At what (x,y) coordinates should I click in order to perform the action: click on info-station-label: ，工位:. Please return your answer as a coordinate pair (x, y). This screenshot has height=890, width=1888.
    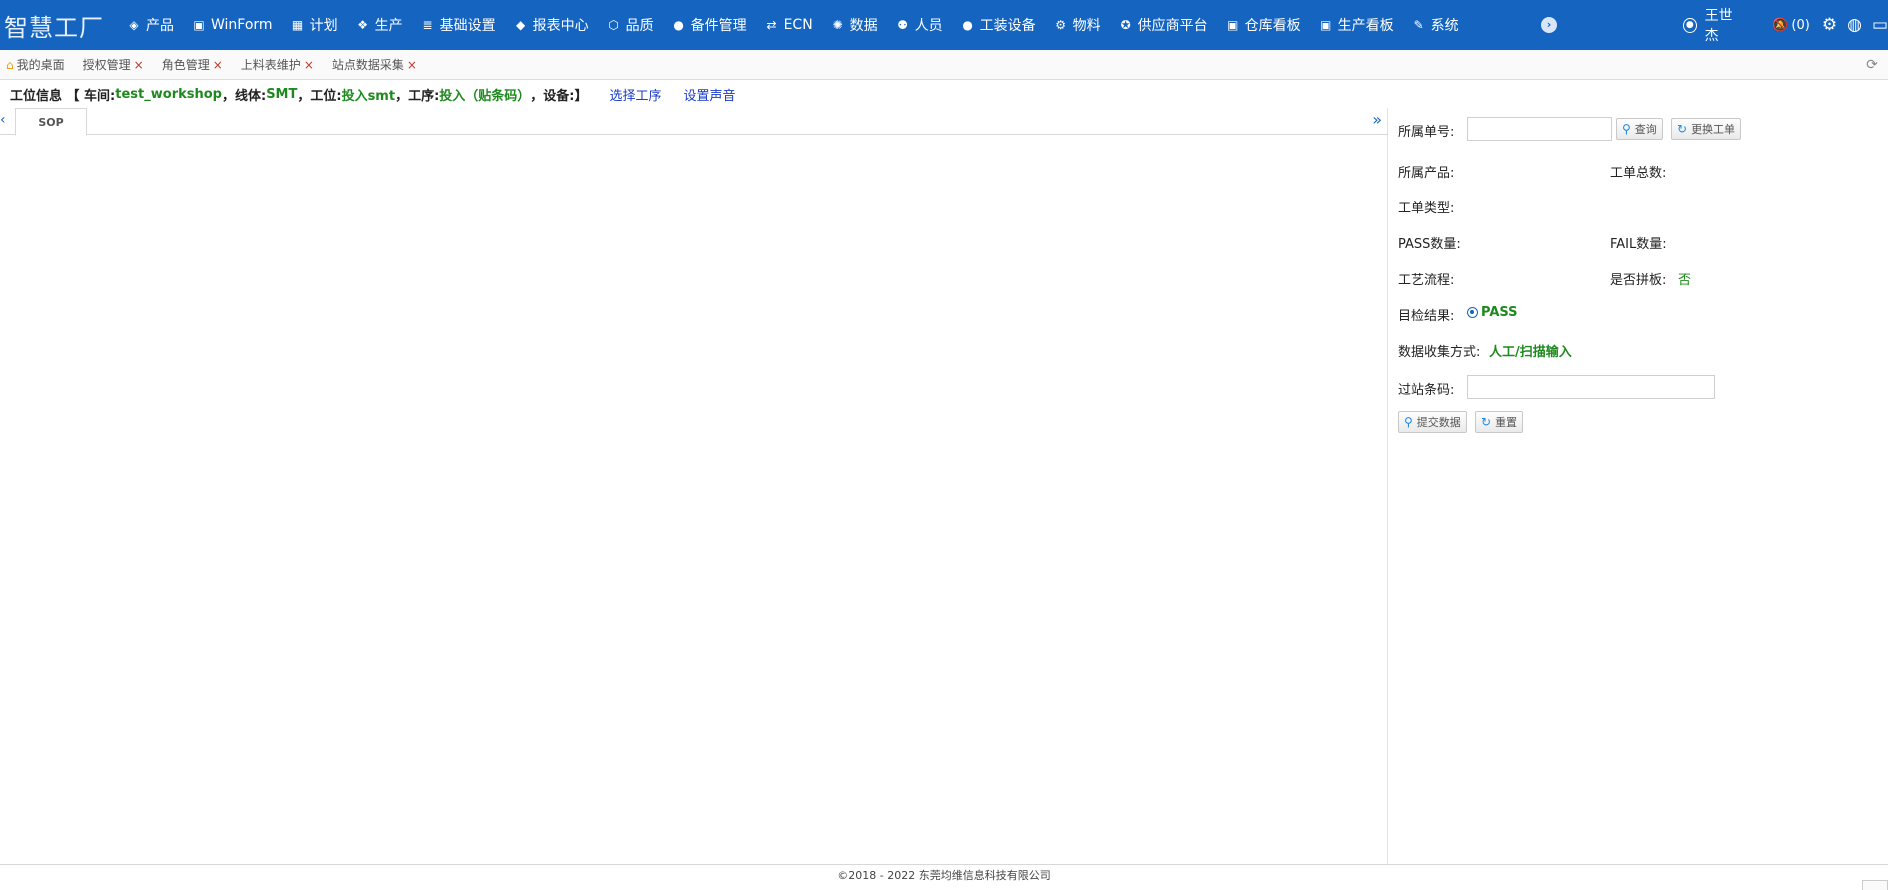
    Looking at the image, I should click on (319, 96).